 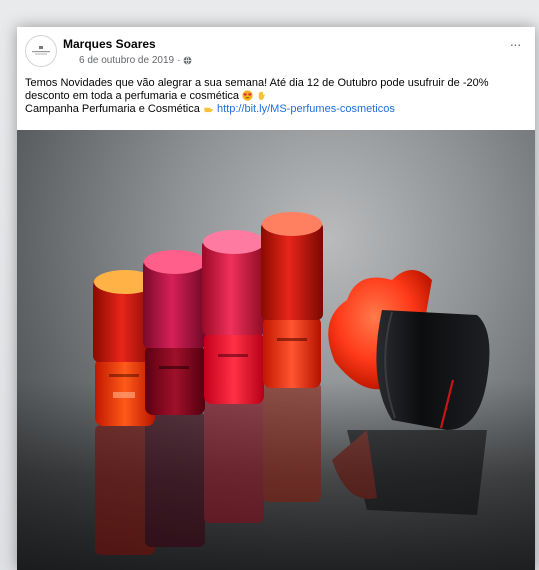 What do you see at coordinates (306, 109) in the screenshot?
I see `campaign-link: http://bit.ly/MS-perfumes-cosmeticos` at bounding box center [306, 109].